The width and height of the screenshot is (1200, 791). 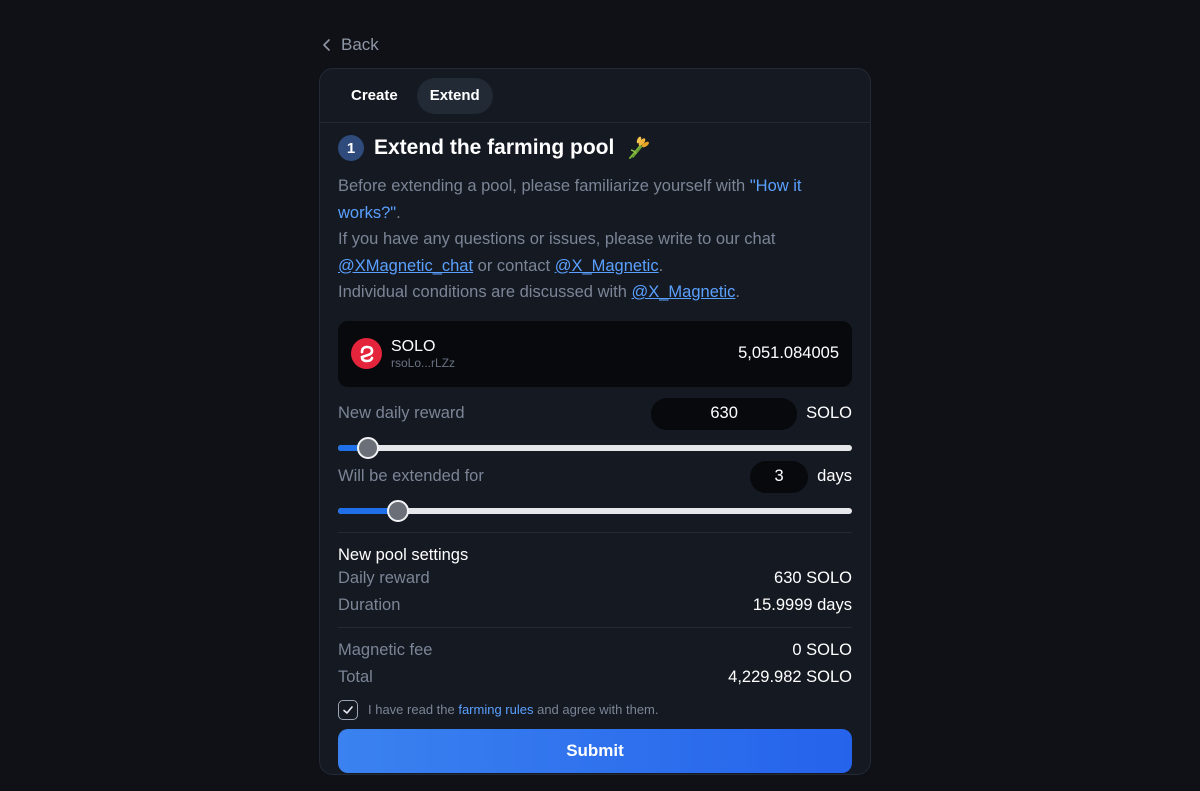 I want to click on extend-days-label: Will be extended for, so click(x=411, y=476).